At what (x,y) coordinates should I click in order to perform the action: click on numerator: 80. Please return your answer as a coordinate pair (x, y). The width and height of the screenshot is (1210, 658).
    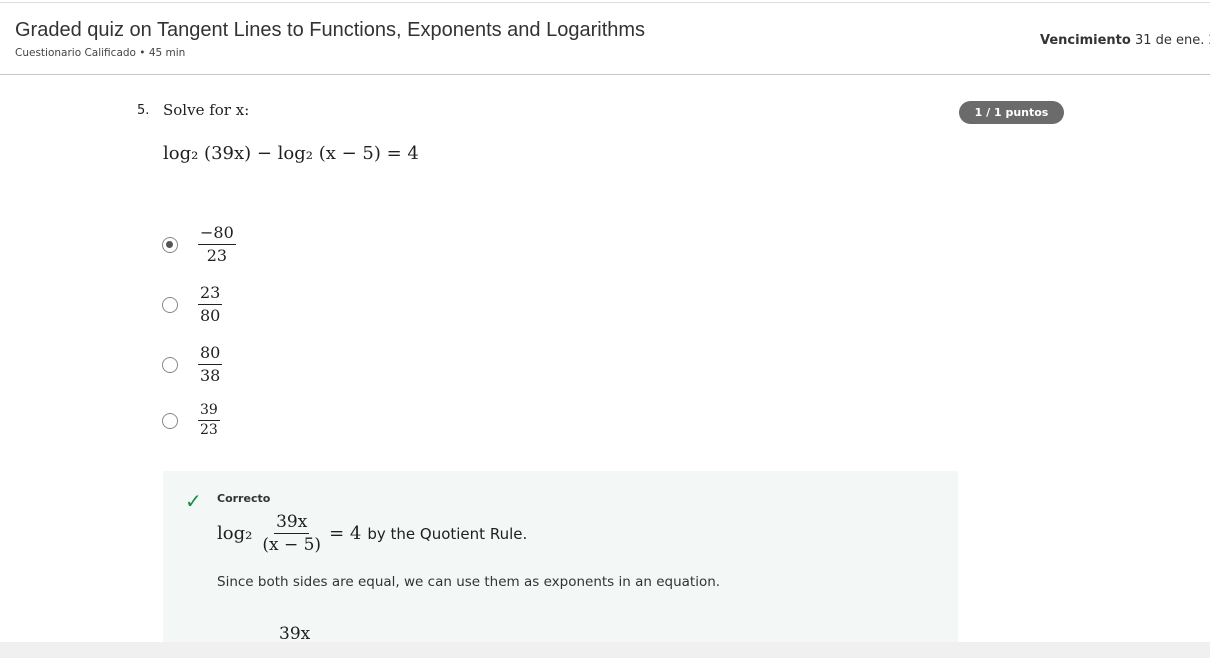
    Looking at the image, I should click on (210, 353).